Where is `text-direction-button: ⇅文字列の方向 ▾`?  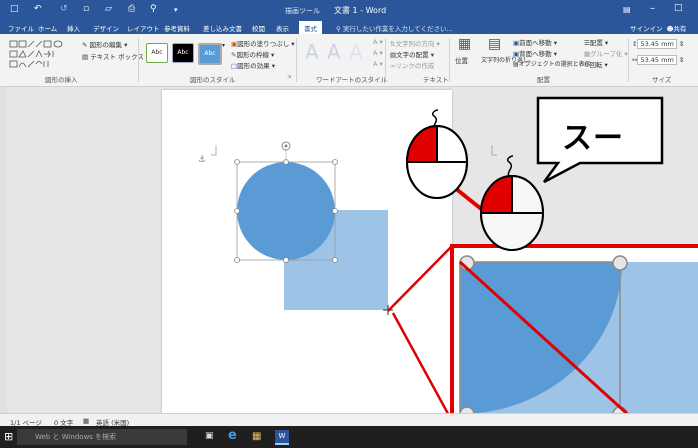
text-direction-button: ⇅文字列の方向 ▾ is located at coordinates (415, 43).